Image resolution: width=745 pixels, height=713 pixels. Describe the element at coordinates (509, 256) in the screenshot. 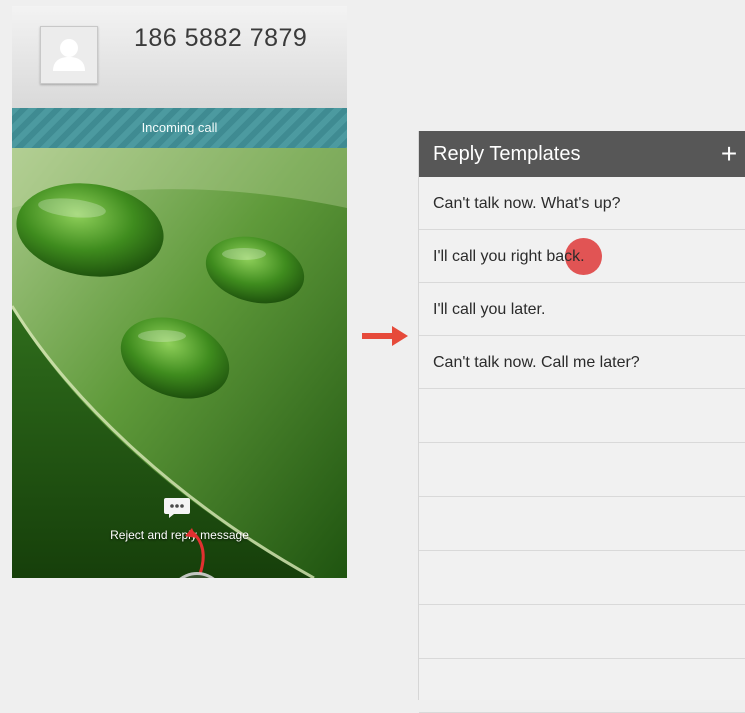

I see `template-item-label: I'll call you right back.` at that location.